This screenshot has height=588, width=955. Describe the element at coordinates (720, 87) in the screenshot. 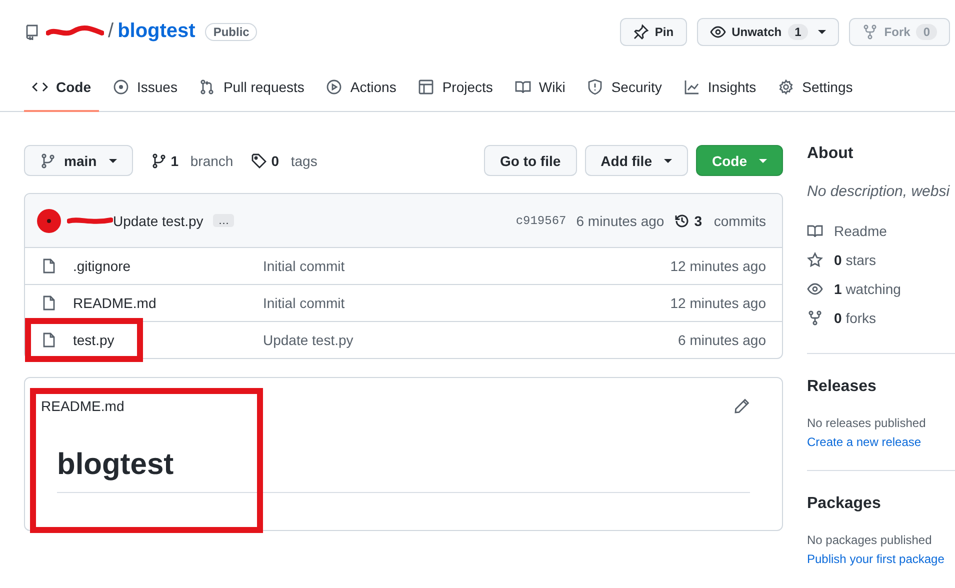

I see `nav-tab: Insights` at that location.